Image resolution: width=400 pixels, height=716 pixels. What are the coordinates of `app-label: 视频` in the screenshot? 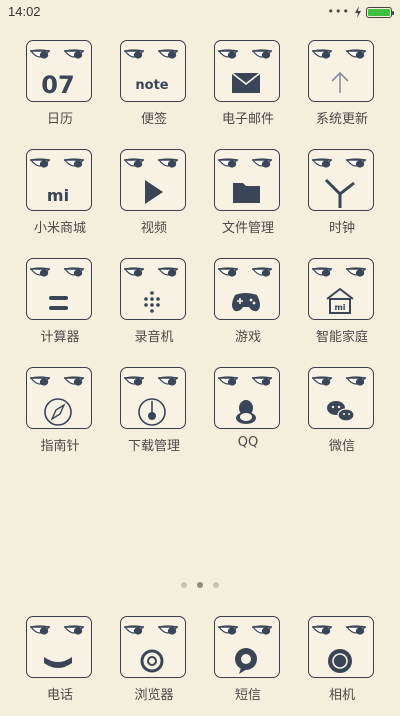 It's located at (153, 228).